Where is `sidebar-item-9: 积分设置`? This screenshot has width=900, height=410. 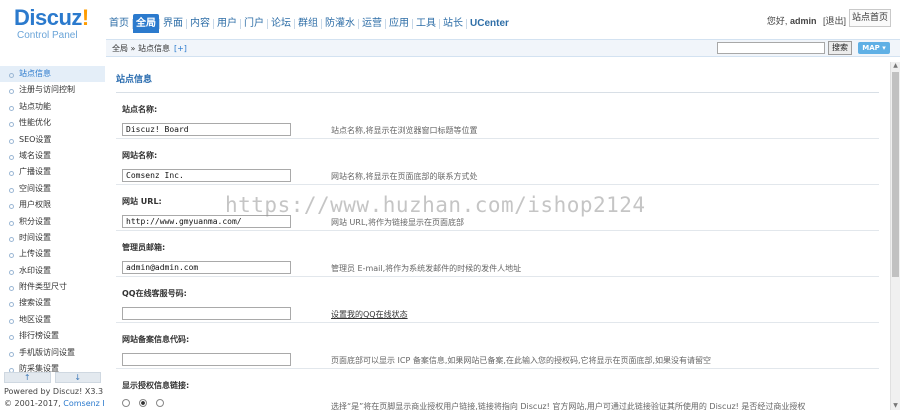
sidebar-item-9: 积分设置 is located at coordinates (52, 222).